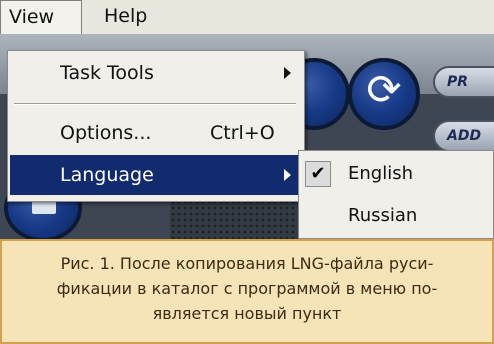 The width and height of the screenshot is (494, 344). What do you see at coordinates (125, 17) in the screenshot?
I see `menu-help: Help` at bounding box center [125, 17].